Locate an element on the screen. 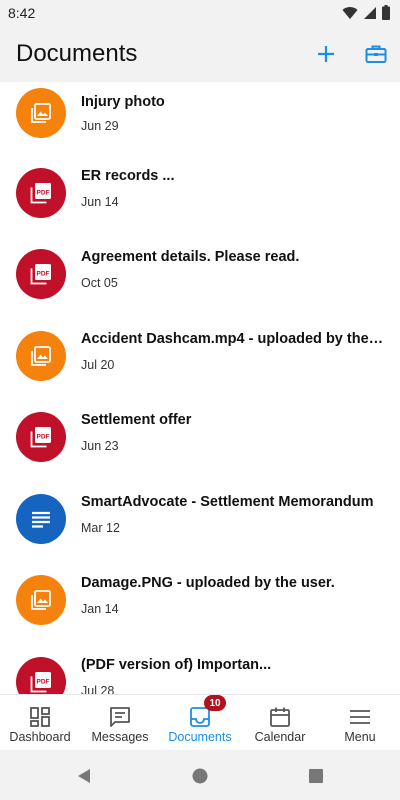 Image resolution: width=400 pixels, height=800 pixels. add-document-button is located at coordinates (326, 54).